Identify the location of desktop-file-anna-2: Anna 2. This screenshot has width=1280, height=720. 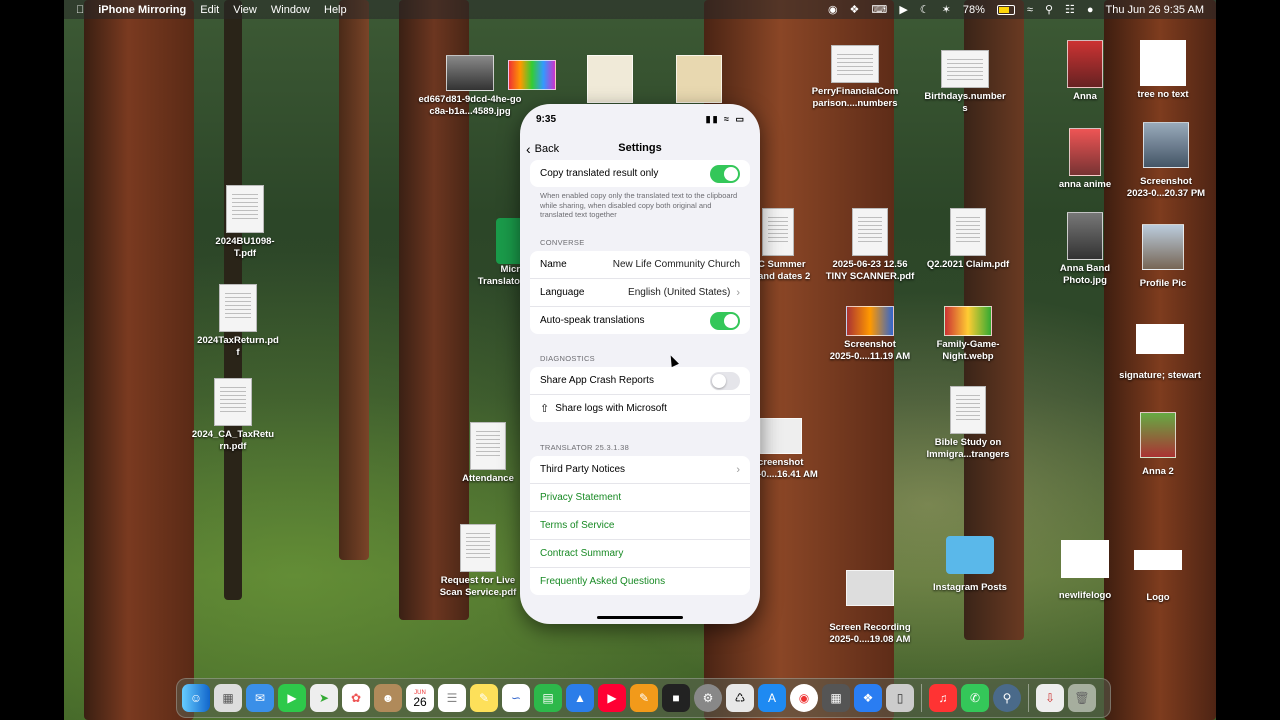
(1158, 445).